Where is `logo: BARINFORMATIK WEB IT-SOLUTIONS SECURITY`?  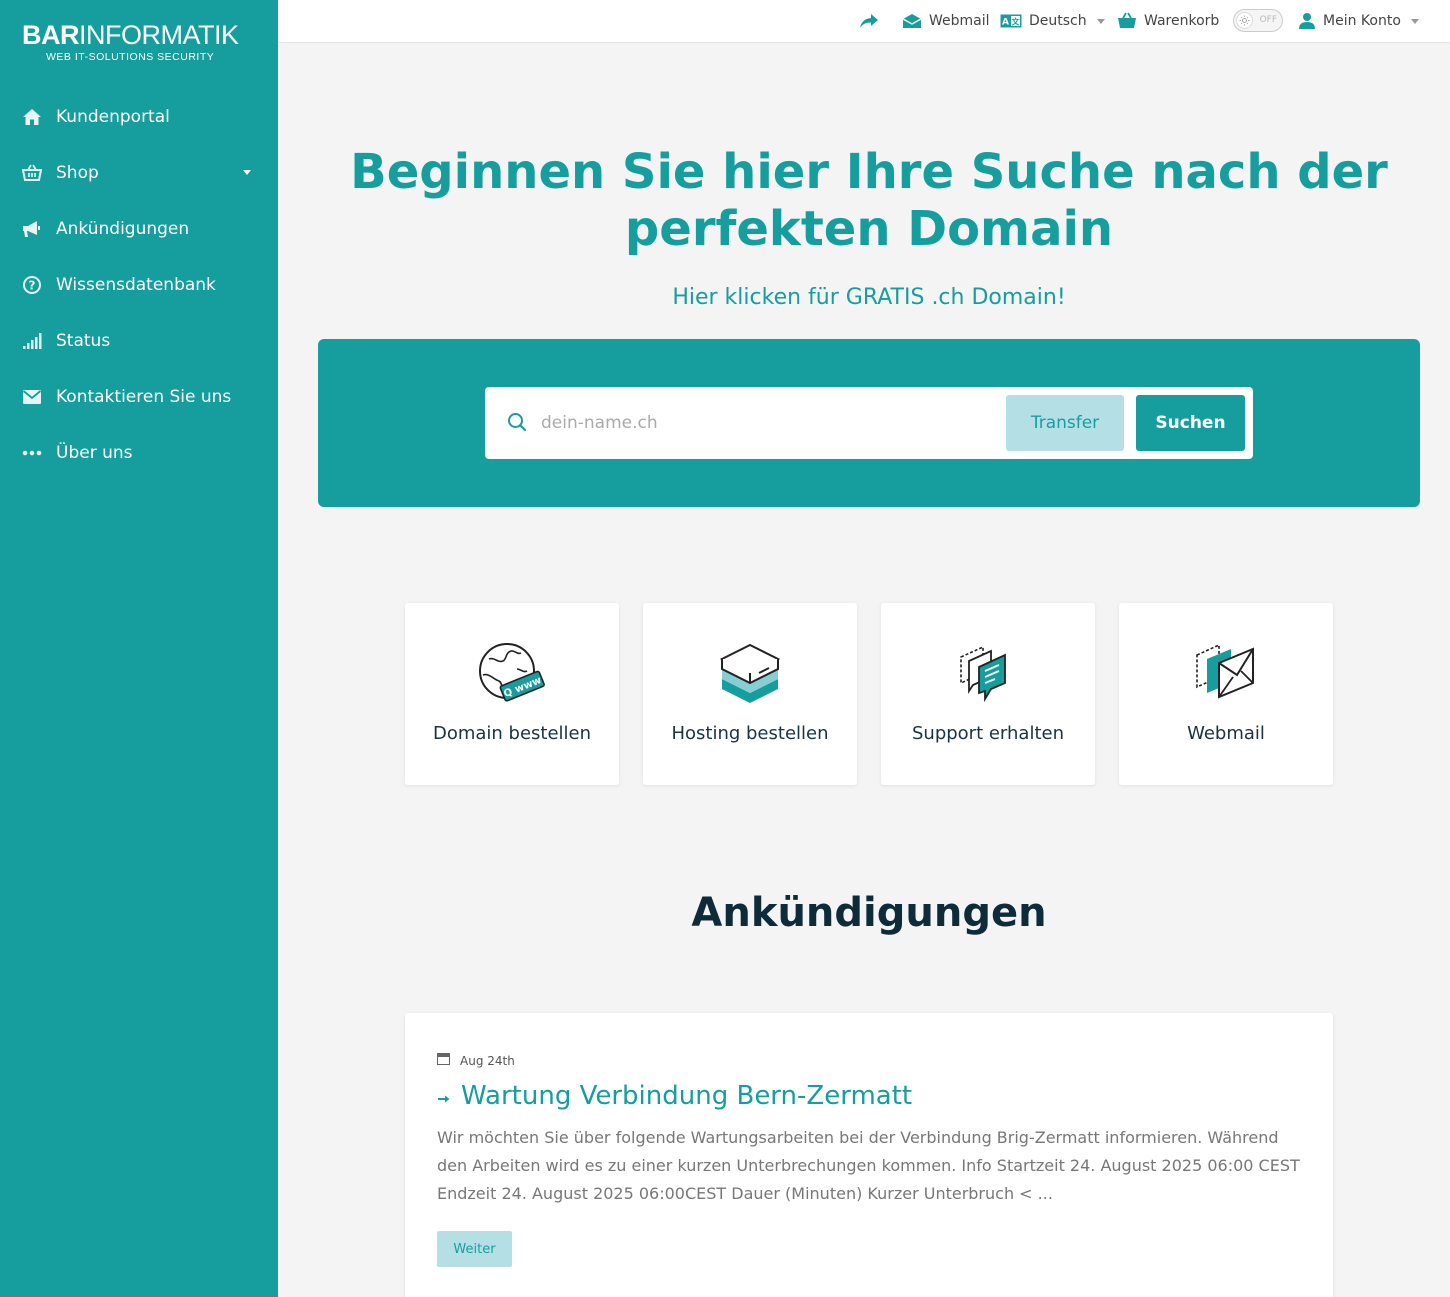
logo: BARINFORMATIK WEB IT-SOLUTIONS SECURITY is located at coordinates (132, 41).